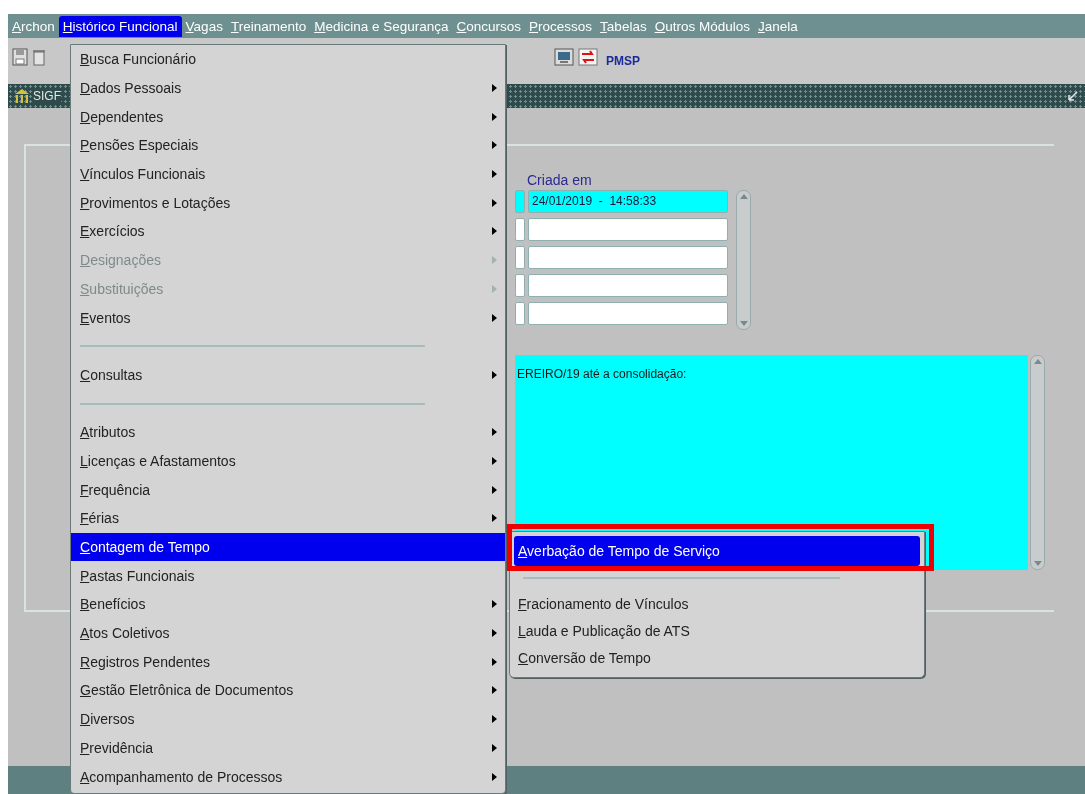 This screenshot has width=1085, height=794. What do you see at coordinates (288, 88) in the screenshot?
I see `menu-item: Dados Pessoais` at bounding box center [288, 88].